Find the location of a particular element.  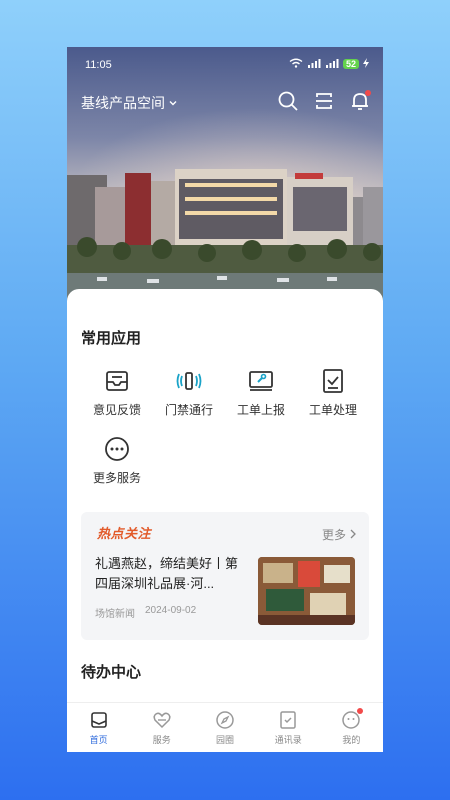

scan-icon is located at coordinates (324, 101).